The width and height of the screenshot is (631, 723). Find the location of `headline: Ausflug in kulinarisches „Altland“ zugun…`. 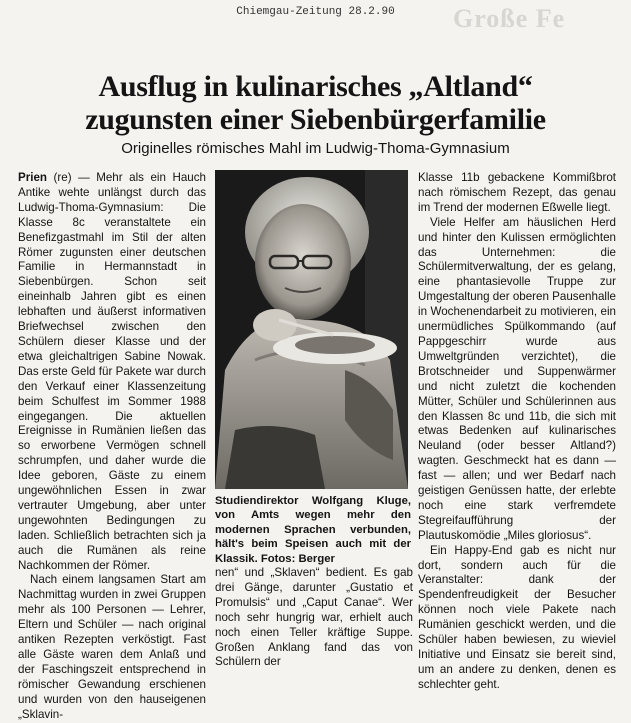

headline: Ausflug in kulinarisches „Altland“ zugun… is located at coordinates (315, 103).